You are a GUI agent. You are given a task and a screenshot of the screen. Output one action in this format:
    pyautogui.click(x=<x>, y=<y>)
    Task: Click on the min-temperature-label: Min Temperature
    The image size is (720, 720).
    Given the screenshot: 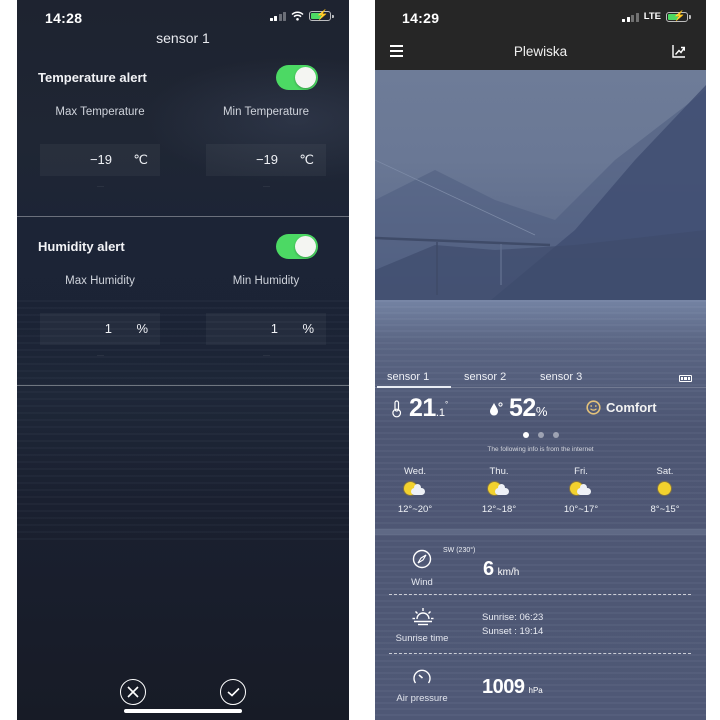 What is the action you would take?
    pyautogui.click(x=266, y=112)
    